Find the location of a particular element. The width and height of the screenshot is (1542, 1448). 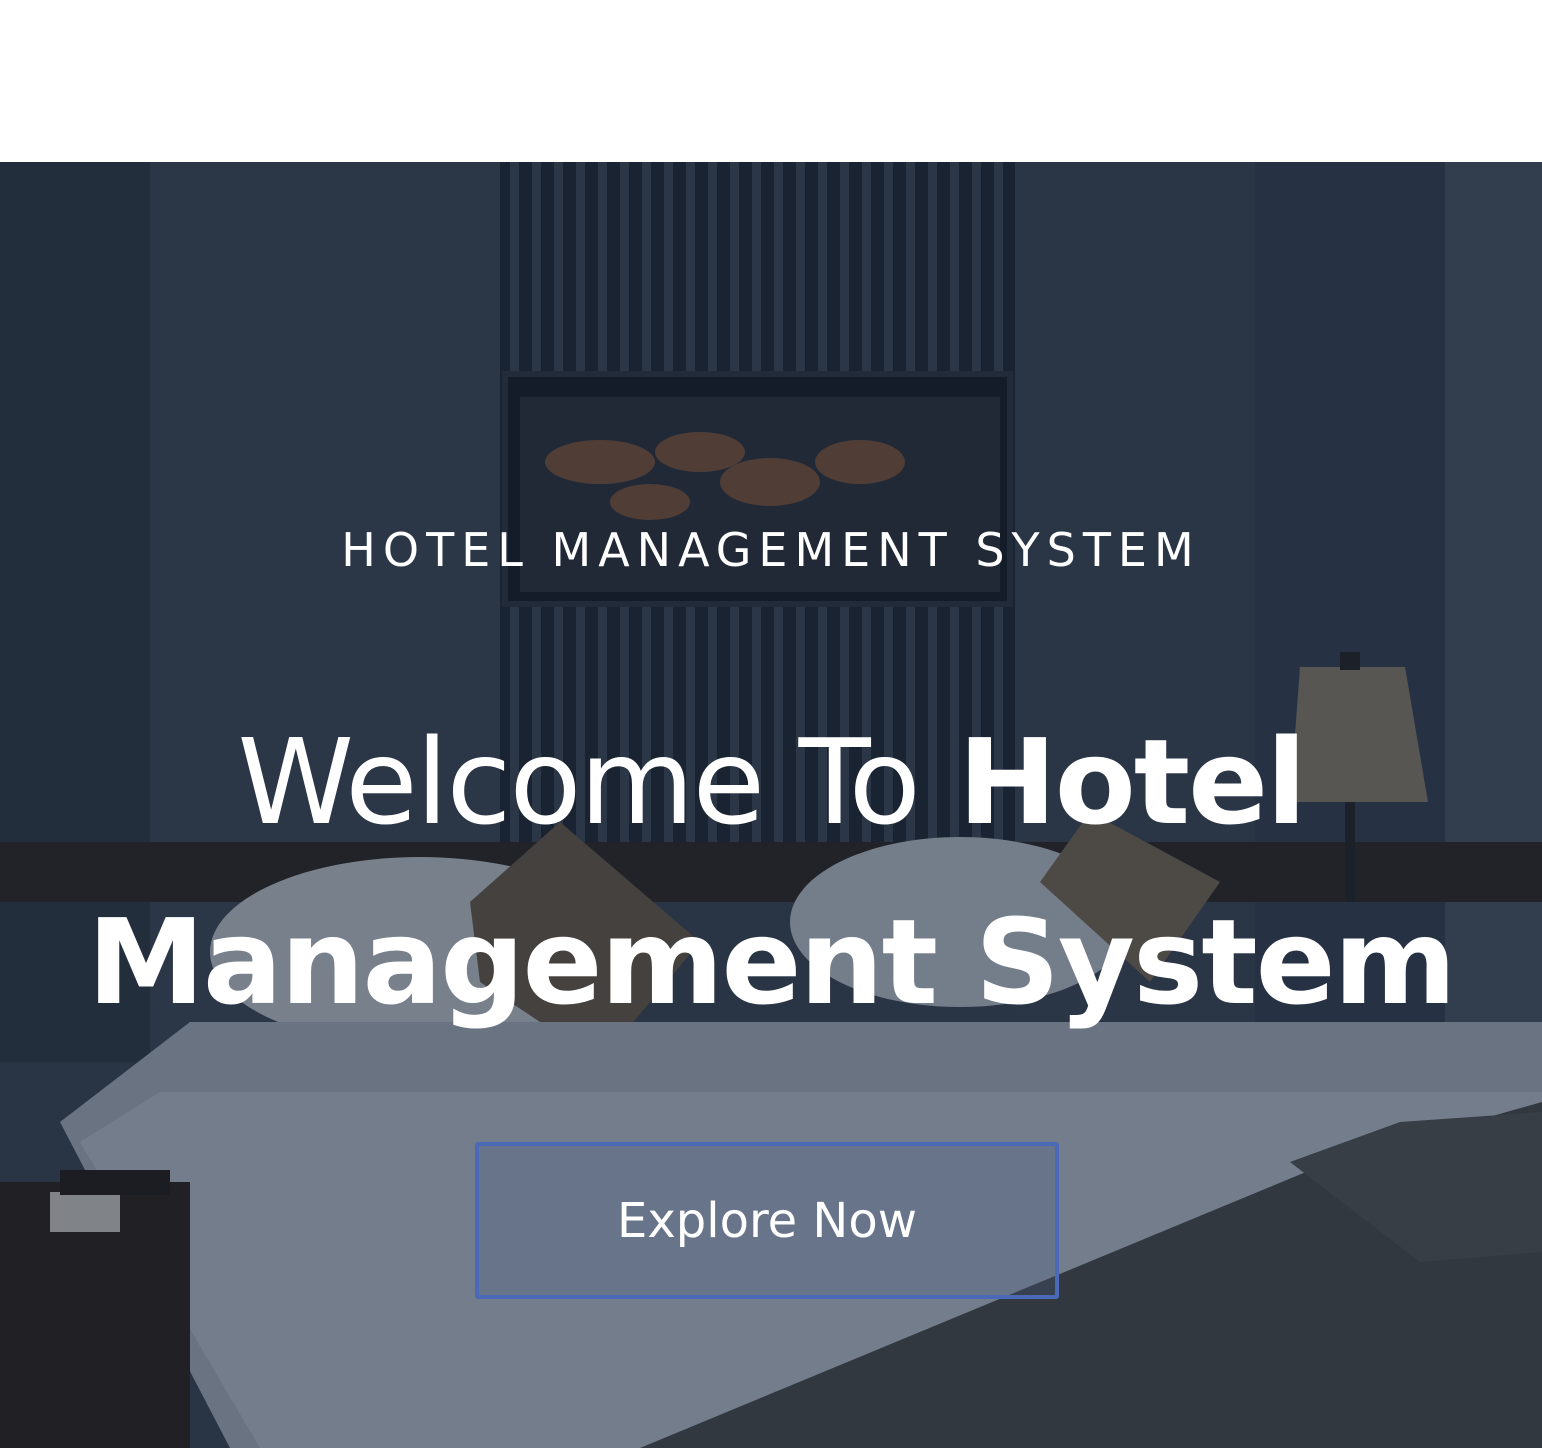

explore-now-button: Explore Now is located at coordinates (767, 1220).